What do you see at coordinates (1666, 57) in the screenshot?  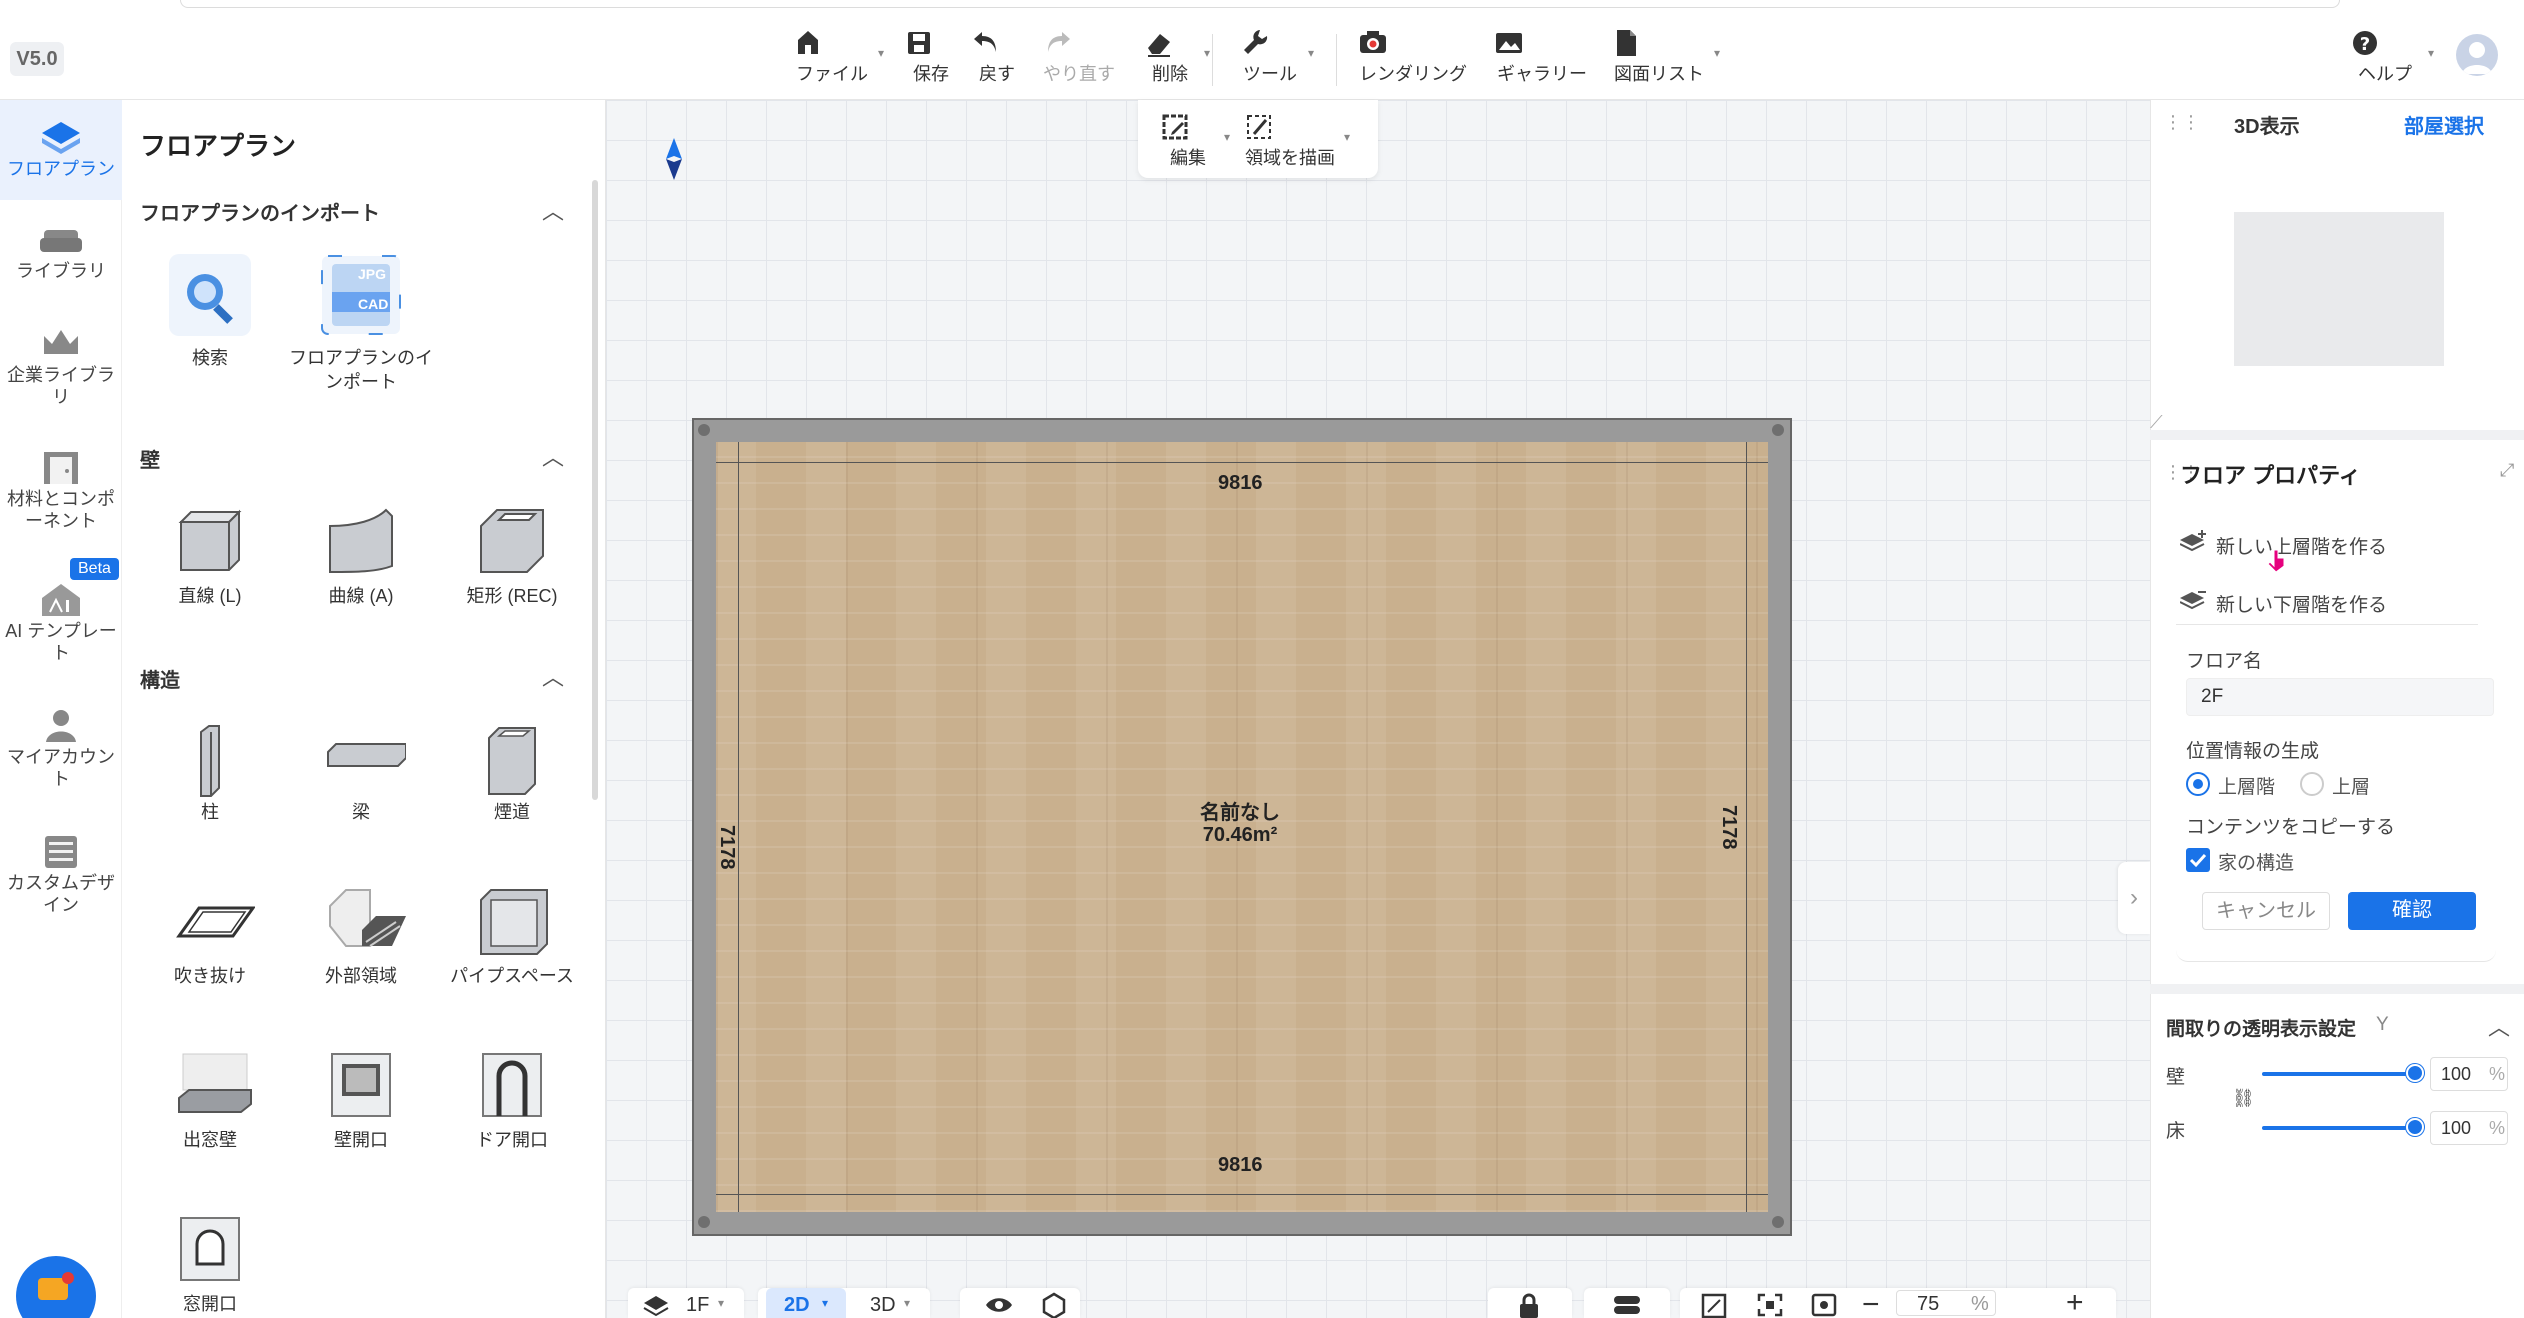 I see `drawing-list-button: 図面リスト ▾` at bounding box center [1666, 57].